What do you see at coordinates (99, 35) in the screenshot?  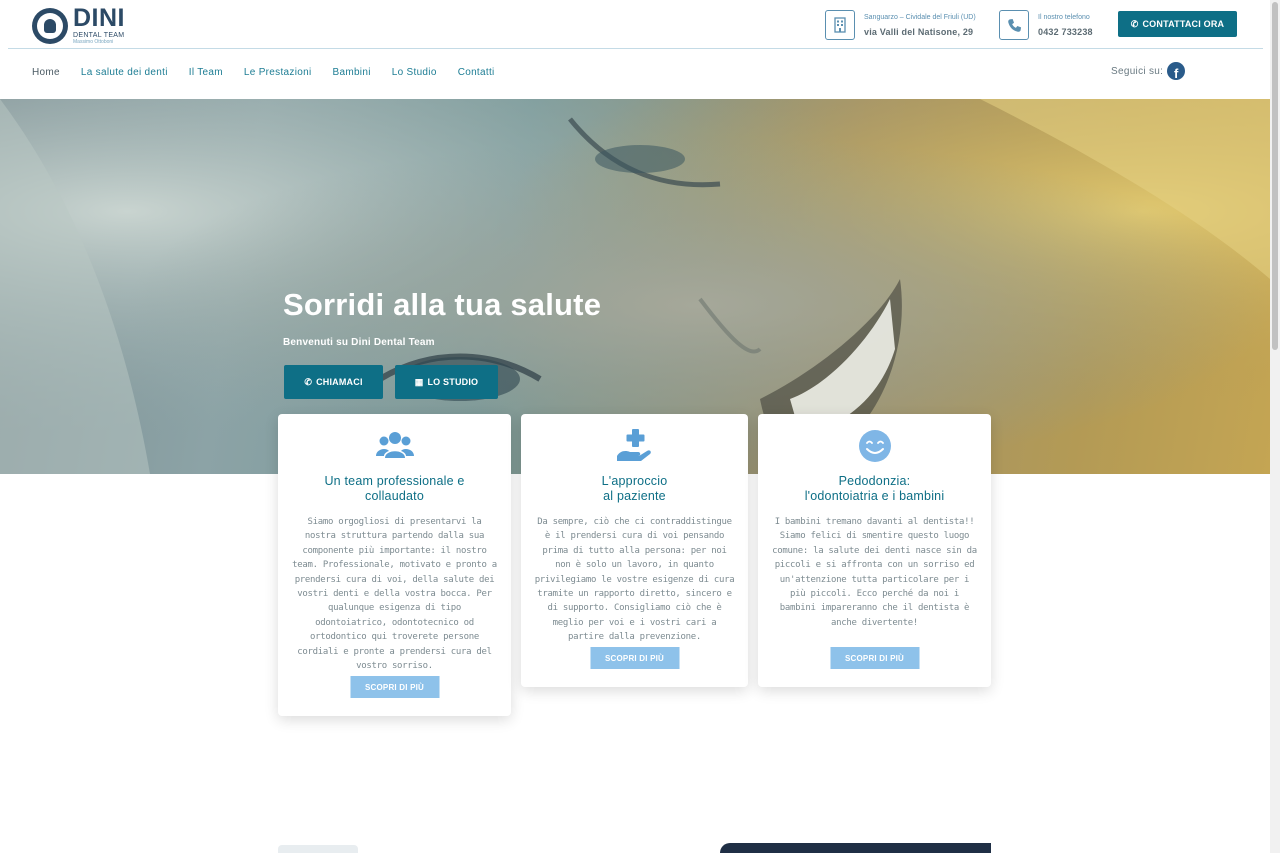 I see `logo-subtitle: DENTAL TEAM` at bounding box center [99, 35].